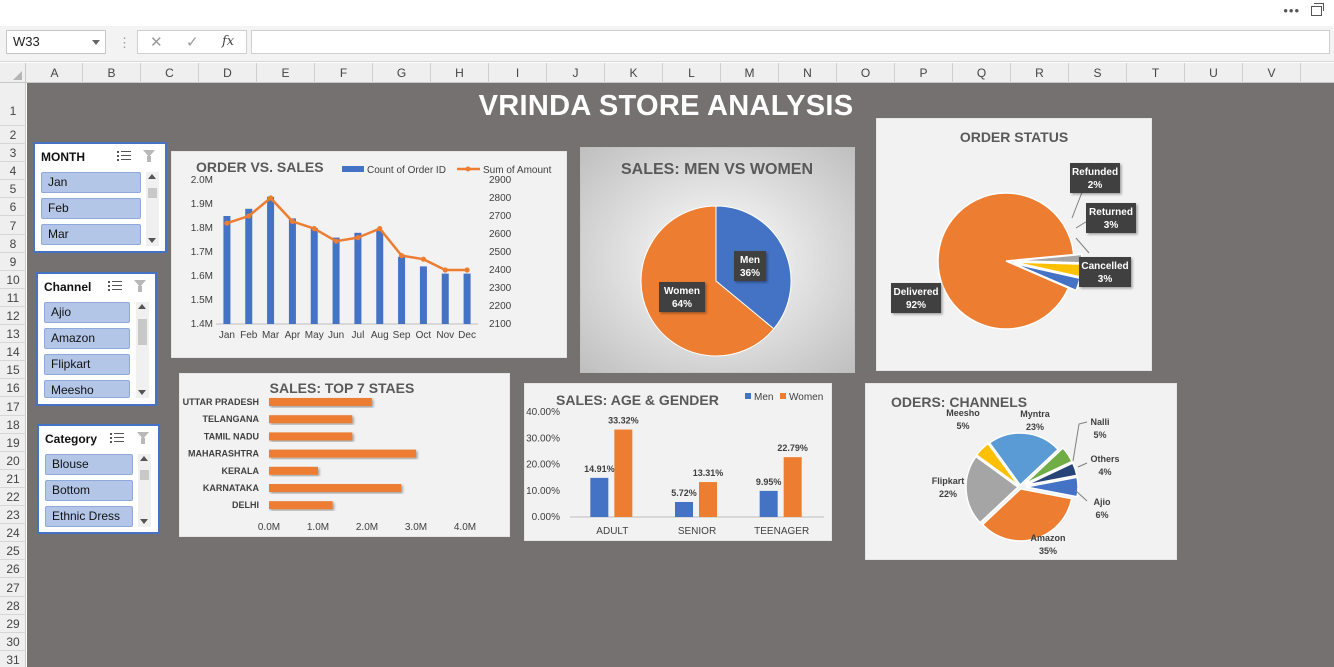 The width and height of the screenshot is (1334, 667). Describe the element at coordinates (156, 42) in the screenshot. I see `cancel-icon: ✕` at that location.